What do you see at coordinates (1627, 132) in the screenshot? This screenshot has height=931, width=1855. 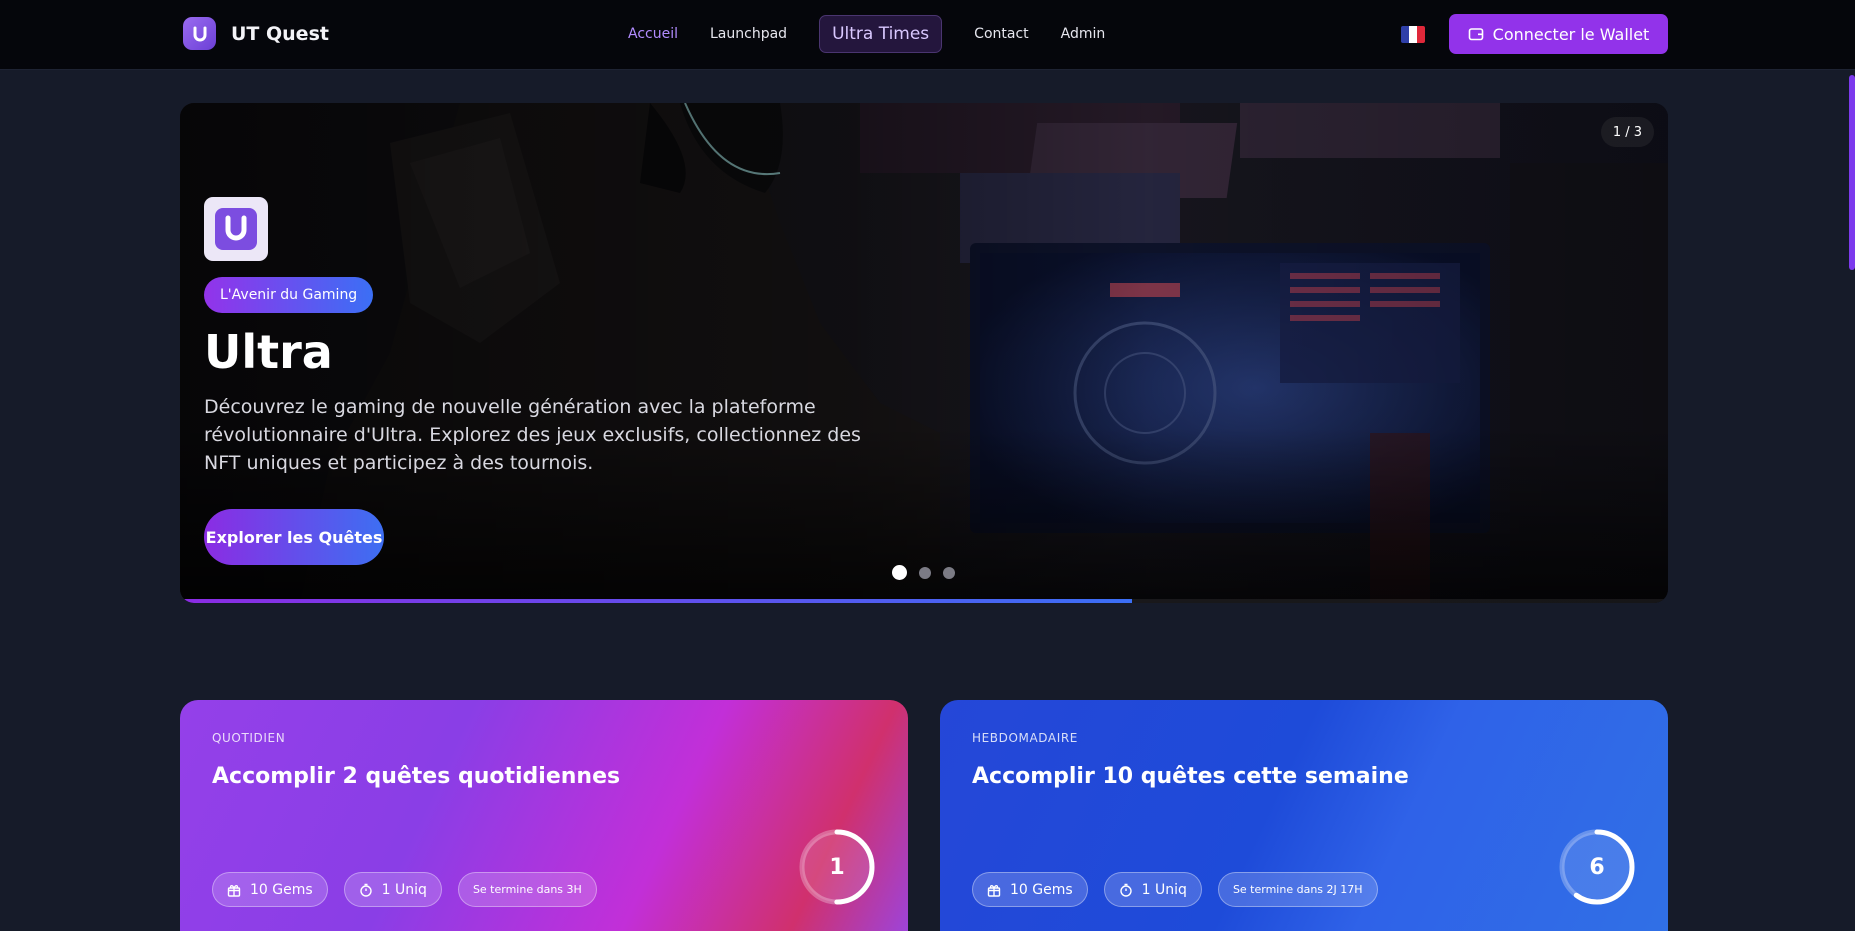 I see `slide-counter: 1 / 3` at bounding box center [1627, 132].